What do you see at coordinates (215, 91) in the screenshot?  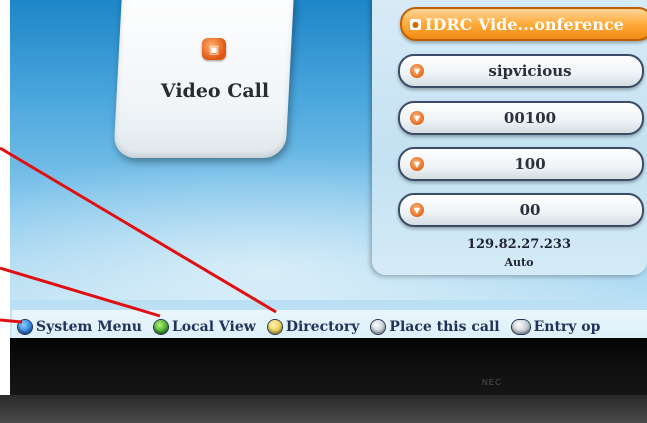 I see `video-call-label: Video Call` at bounding box center [215, 91].